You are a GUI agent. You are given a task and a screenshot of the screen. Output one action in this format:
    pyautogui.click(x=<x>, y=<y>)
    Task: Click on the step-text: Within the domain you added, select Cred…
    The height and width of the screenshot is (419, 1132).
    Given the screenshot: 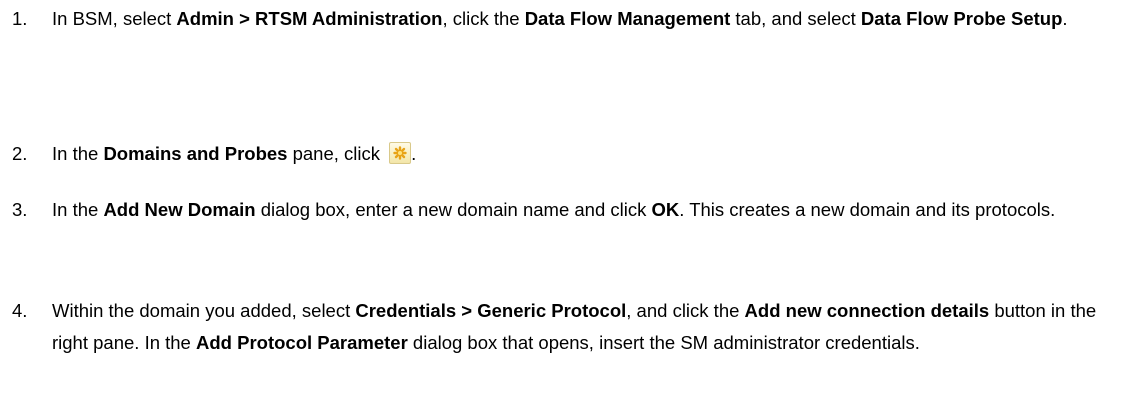 What is the action you would take?
    pyautogui.click(x=587, y=327)
    